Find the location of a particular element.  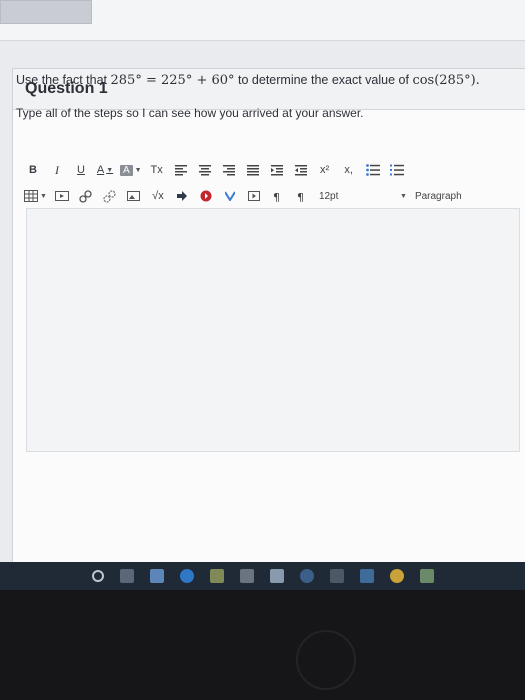

taskbar is located at coordinates (262, 576).